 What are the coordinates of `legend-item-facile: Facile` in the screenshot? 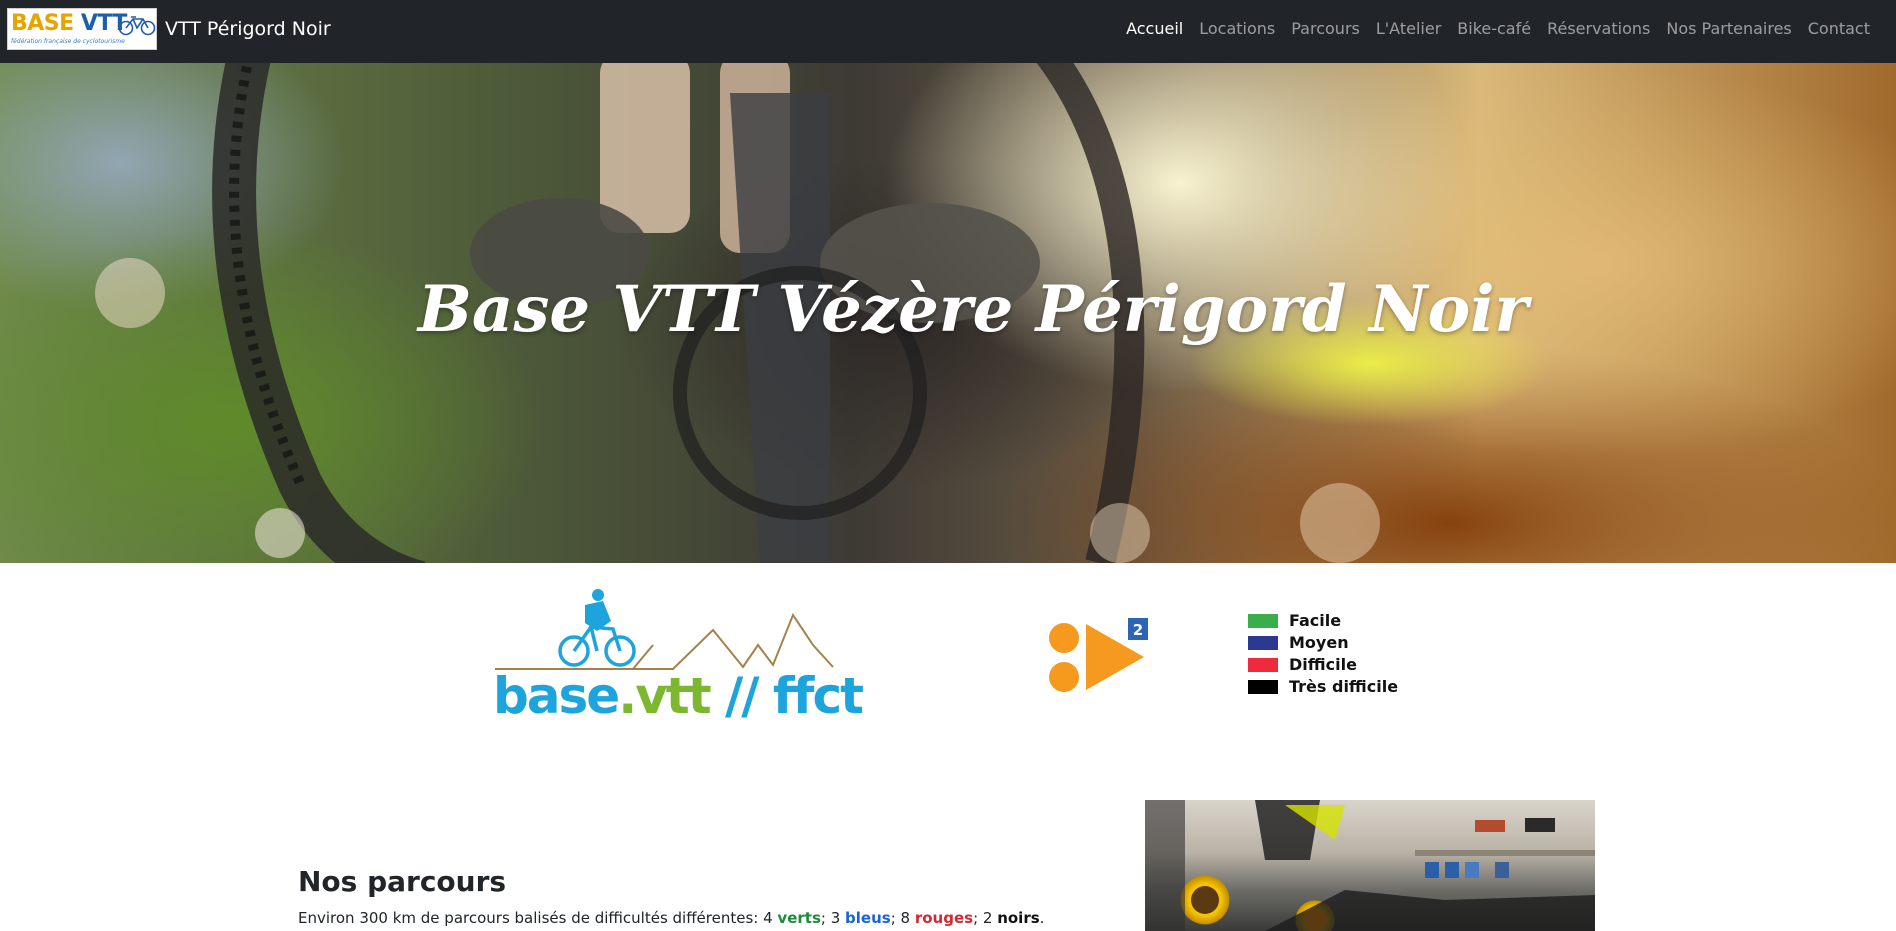 It's located at (1323, 621).